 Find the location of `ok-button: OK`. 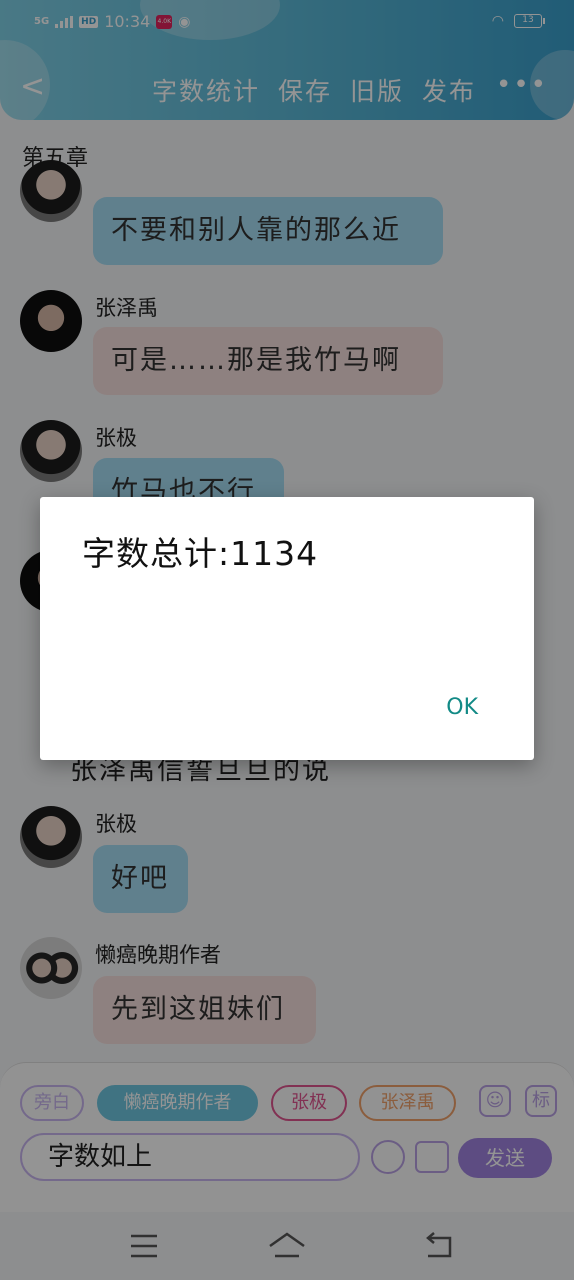

ok-button: OK is located at coordinates (462, 707).